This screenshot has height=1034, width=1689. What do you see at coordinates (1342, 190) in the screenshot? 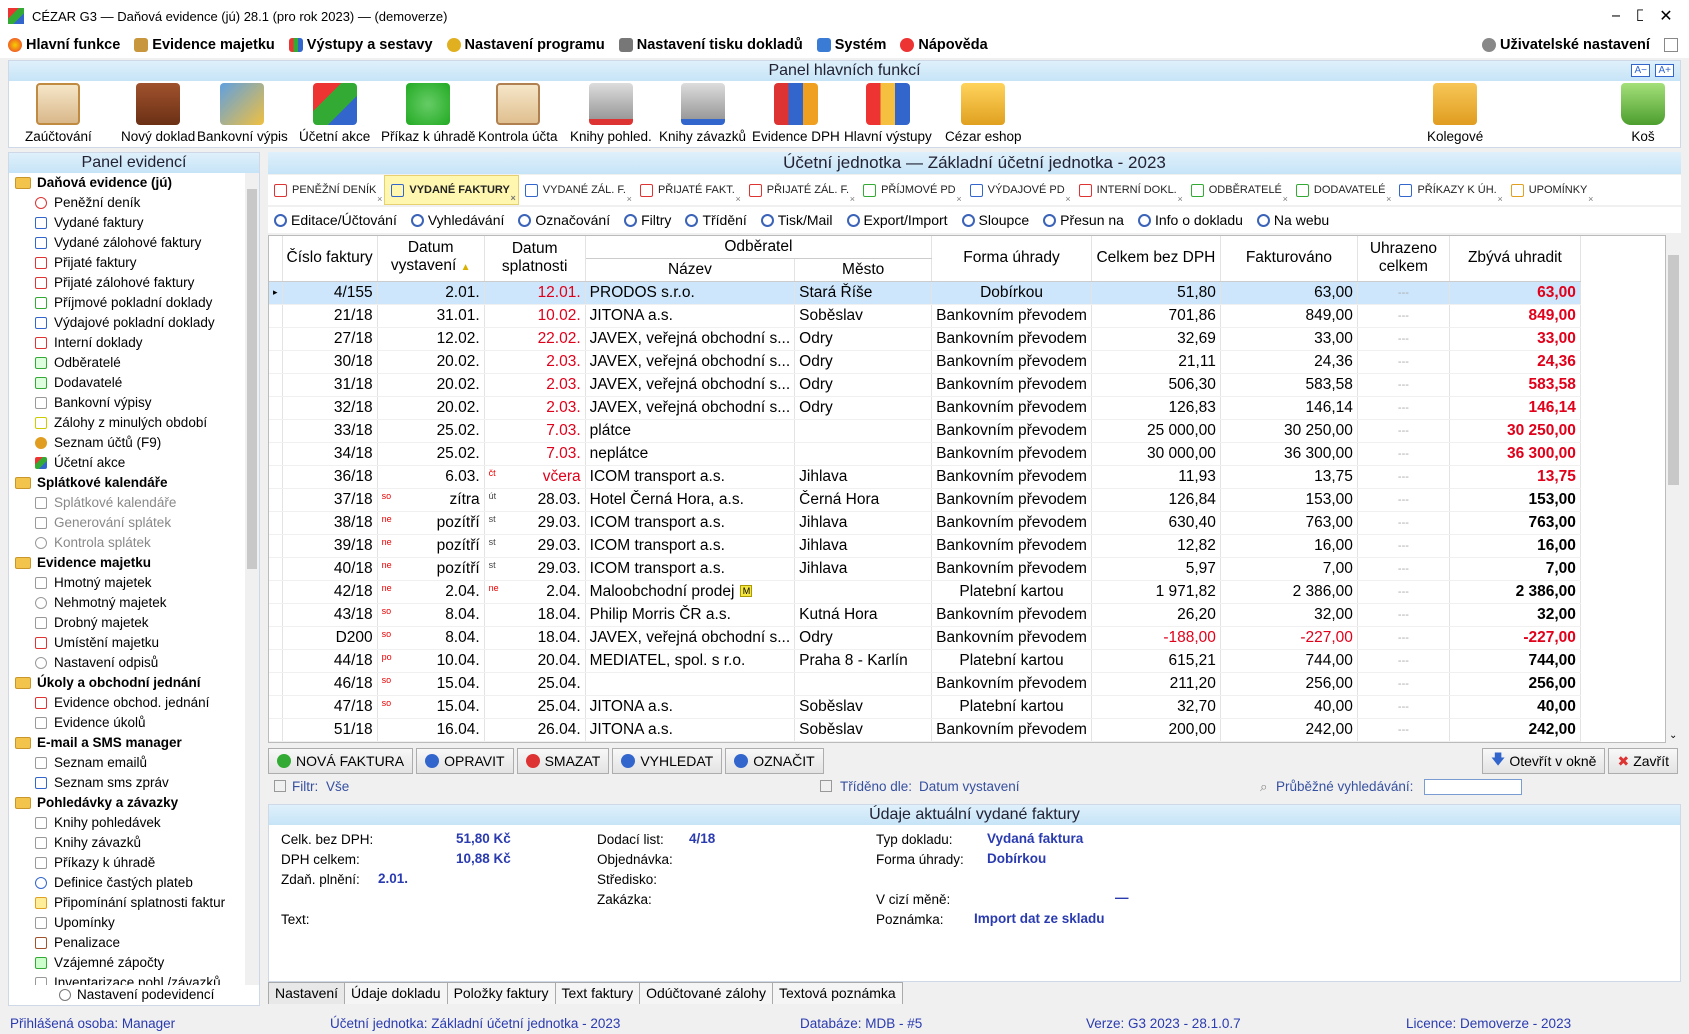
I see `tab-9: DODAVATELÉ ×` at bounding box center [1342, 190].